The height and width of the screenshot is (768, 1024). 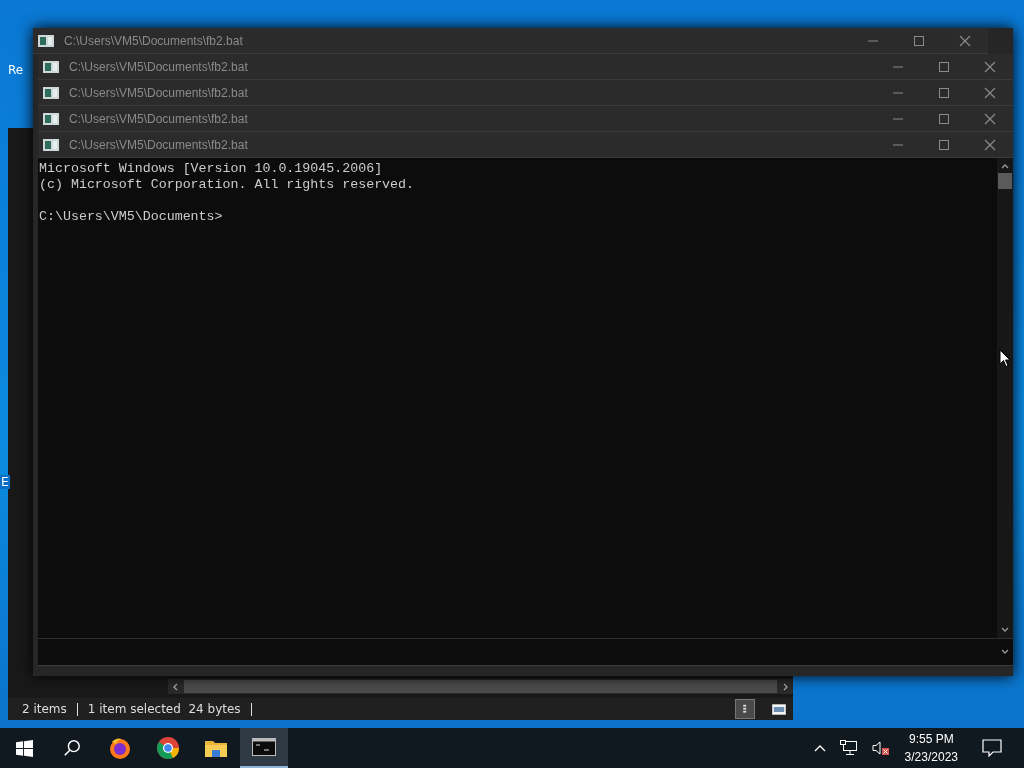 I want to click on fox-browser-icon, so click(x=120, y=748).